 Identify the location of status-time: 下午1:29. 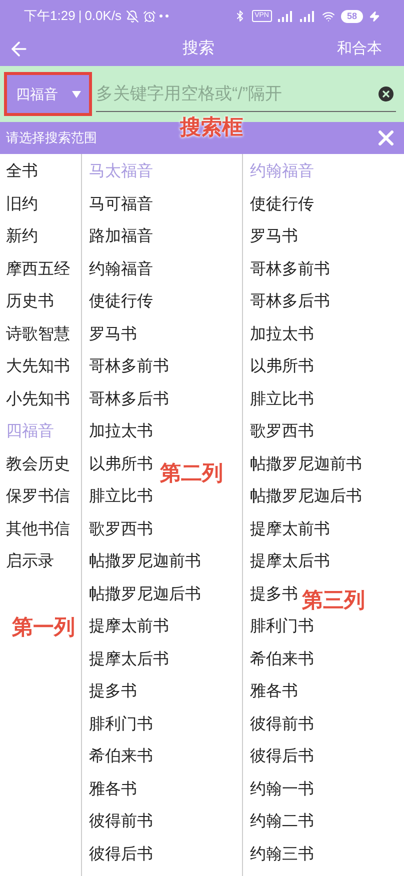
(50, 16).